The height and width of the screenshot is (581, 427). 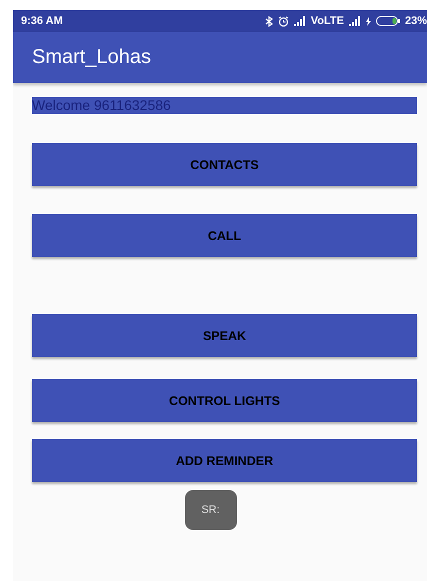 I want to click on status-time: 9:36 AM, so click(x=42, y=21).